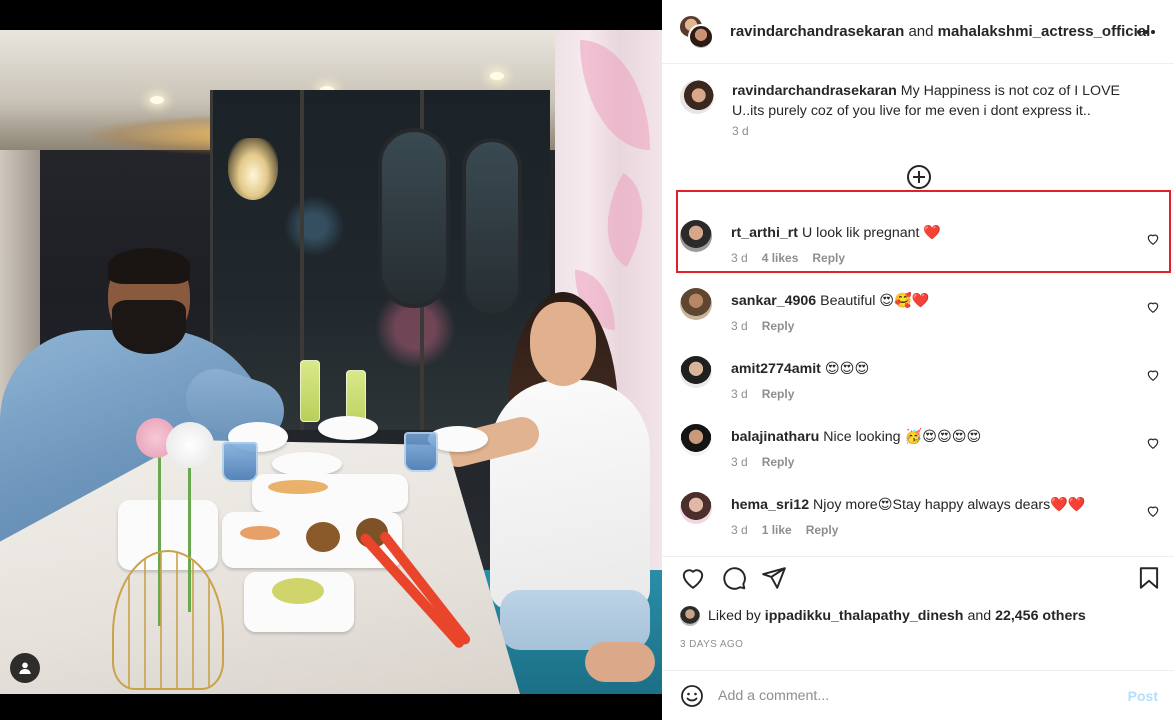 The image size is (1174, 720). Describe the element at coordinates (575, 620) in the screenshot. I see `woman-legs` at that location.